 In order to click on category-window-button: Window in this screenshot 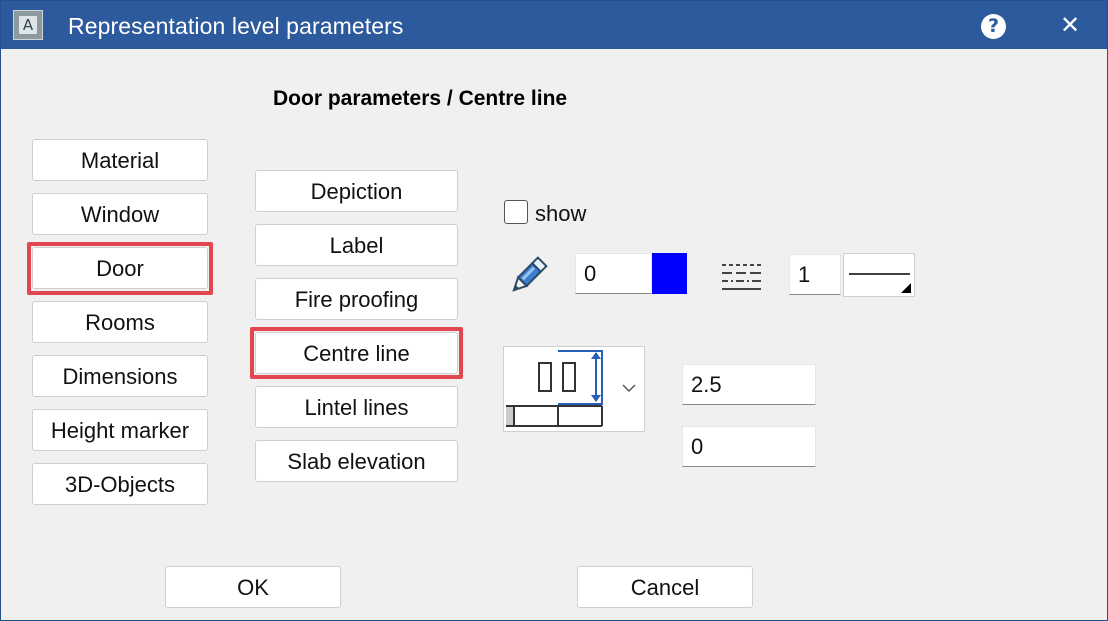, I will do `click(120, 214)`.